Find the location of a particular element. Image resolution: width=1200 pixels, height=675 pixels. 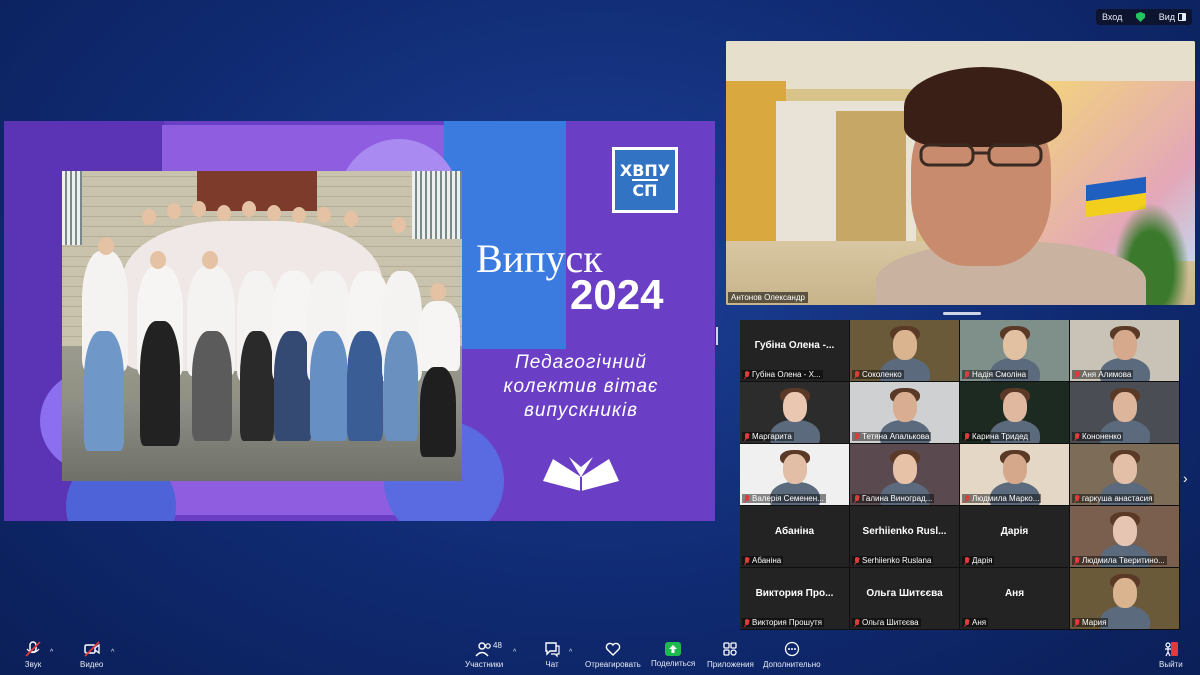

participant-tile: Ольга Шитєєва Ольга Шитєєва is located at coordinates (905, 599).